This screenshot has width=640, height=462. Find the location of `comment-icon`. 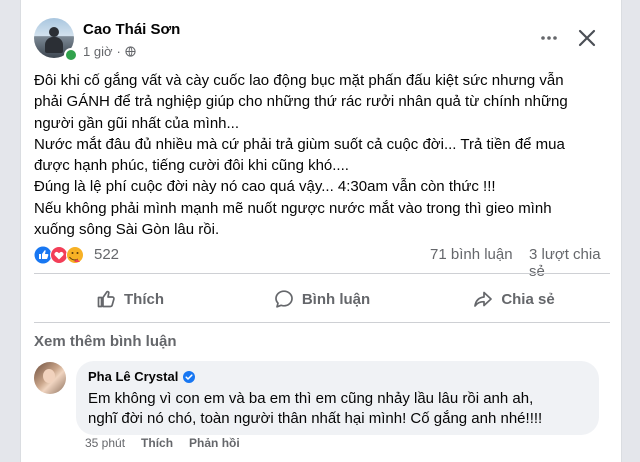

comment-icon is located at coordinates (283, 299).